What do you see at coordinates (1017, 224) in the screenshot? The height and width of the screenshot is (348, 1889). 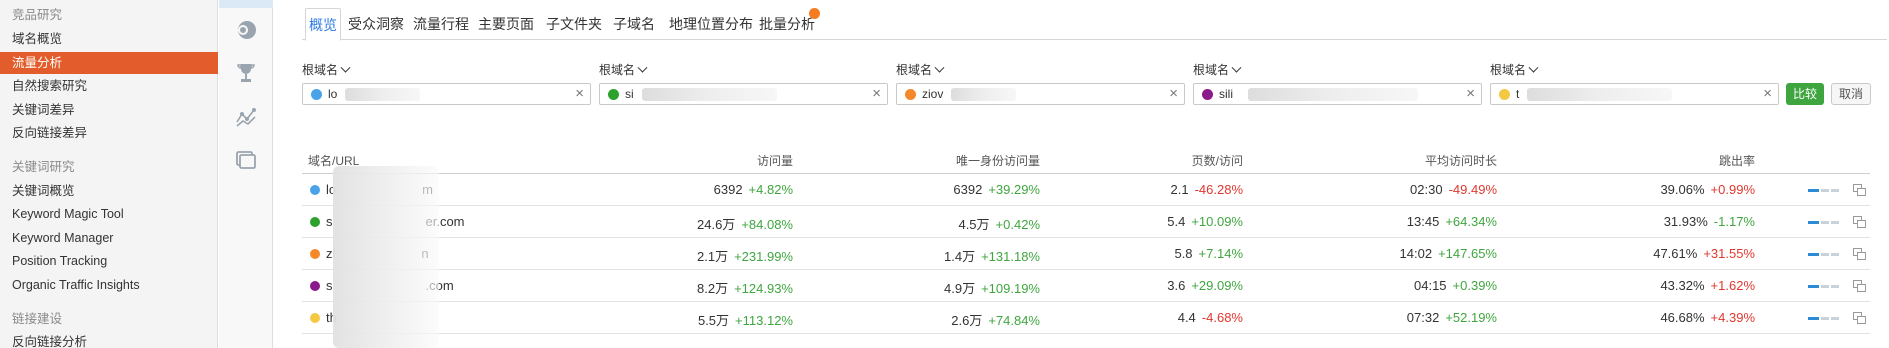 I see `unique-visits-change: +0.42%` at bounding box center [1017, 224].